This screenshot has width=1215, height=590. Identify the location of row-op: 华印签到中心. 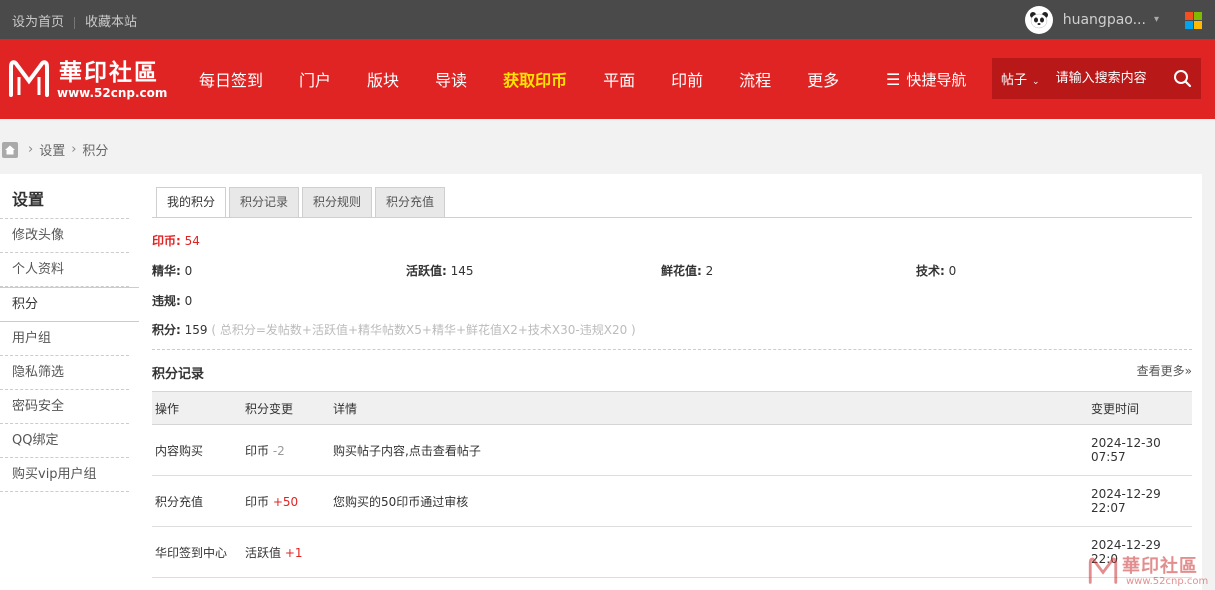
(197, 552).